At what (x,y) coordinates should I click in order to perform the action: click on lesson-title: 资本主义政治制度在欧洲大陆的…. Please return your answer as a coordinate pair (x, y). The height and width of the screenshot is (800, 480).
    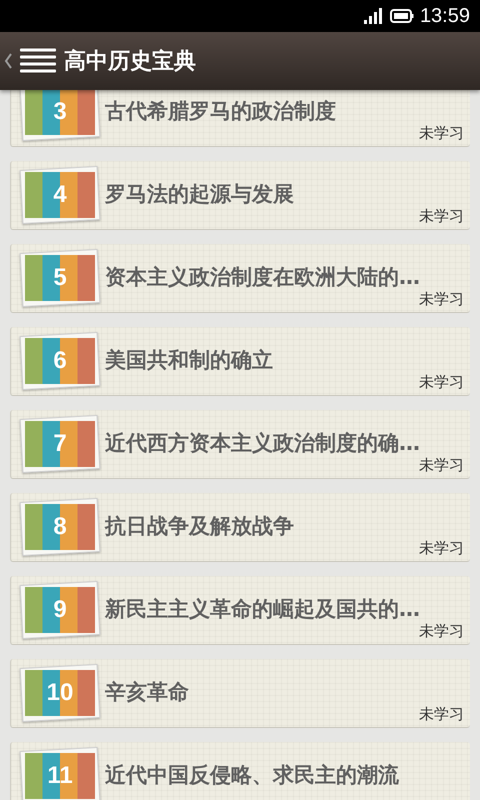
    Looking at the image, I should click on (262, 278).